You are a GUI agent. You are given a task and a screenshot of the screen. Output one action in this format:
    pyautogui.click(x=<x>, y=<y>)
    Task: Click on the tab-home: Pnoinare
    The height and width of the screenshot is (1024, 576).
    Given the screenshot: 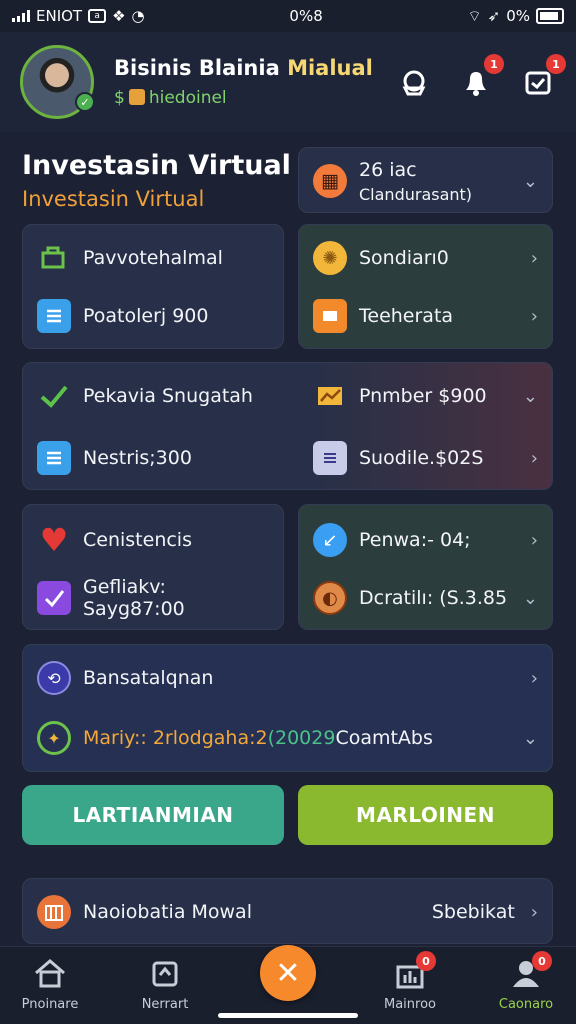 What is the action you would take?
    pyautogui.click(x=50, y=983)
    